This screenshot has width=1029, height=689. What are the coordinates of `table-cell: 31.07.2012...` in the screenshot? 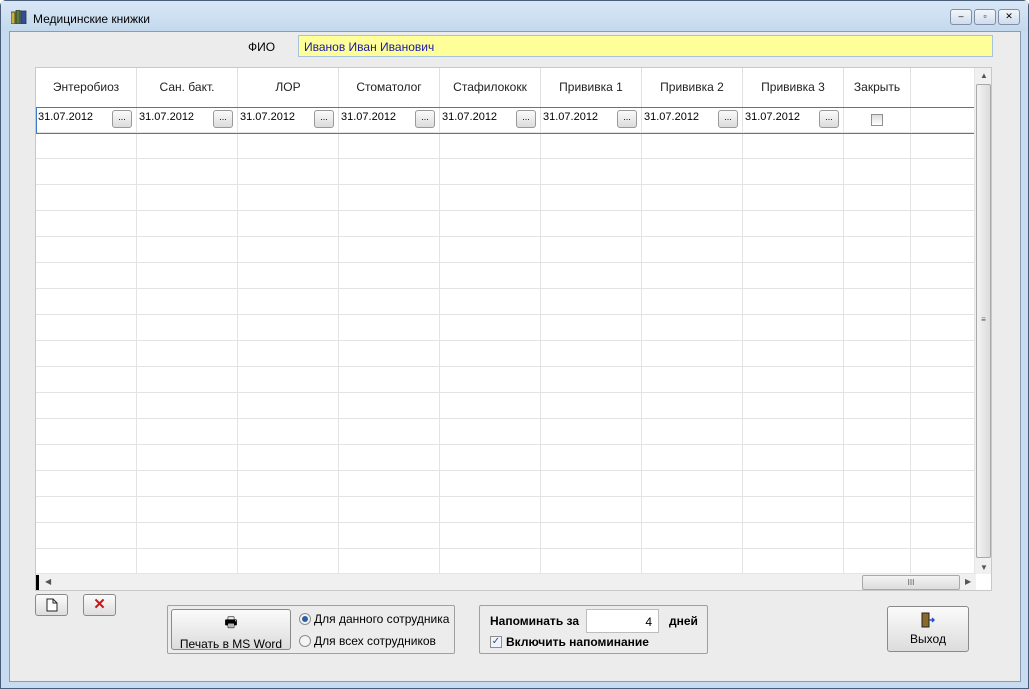 It's located at (86, 120).